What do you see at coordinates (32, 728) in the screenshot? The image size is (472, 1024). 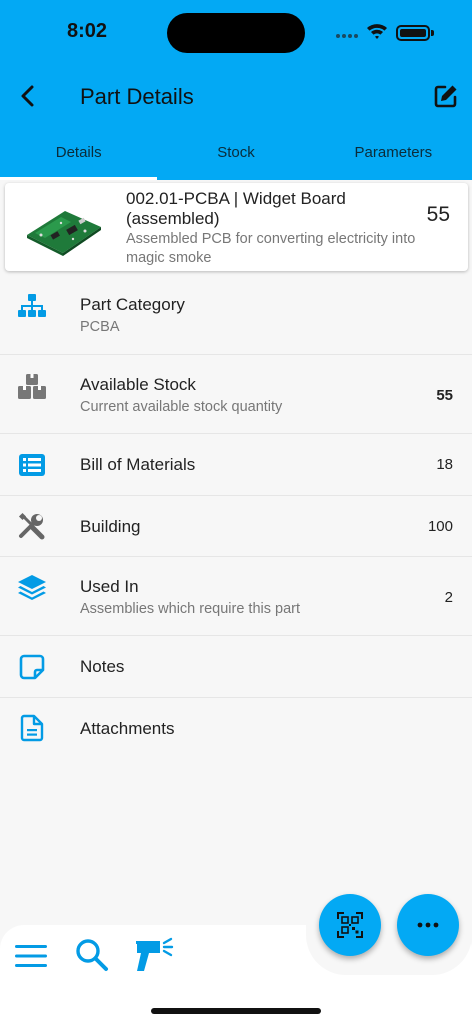 I see `file-icon` at bounding box center [32, 728].